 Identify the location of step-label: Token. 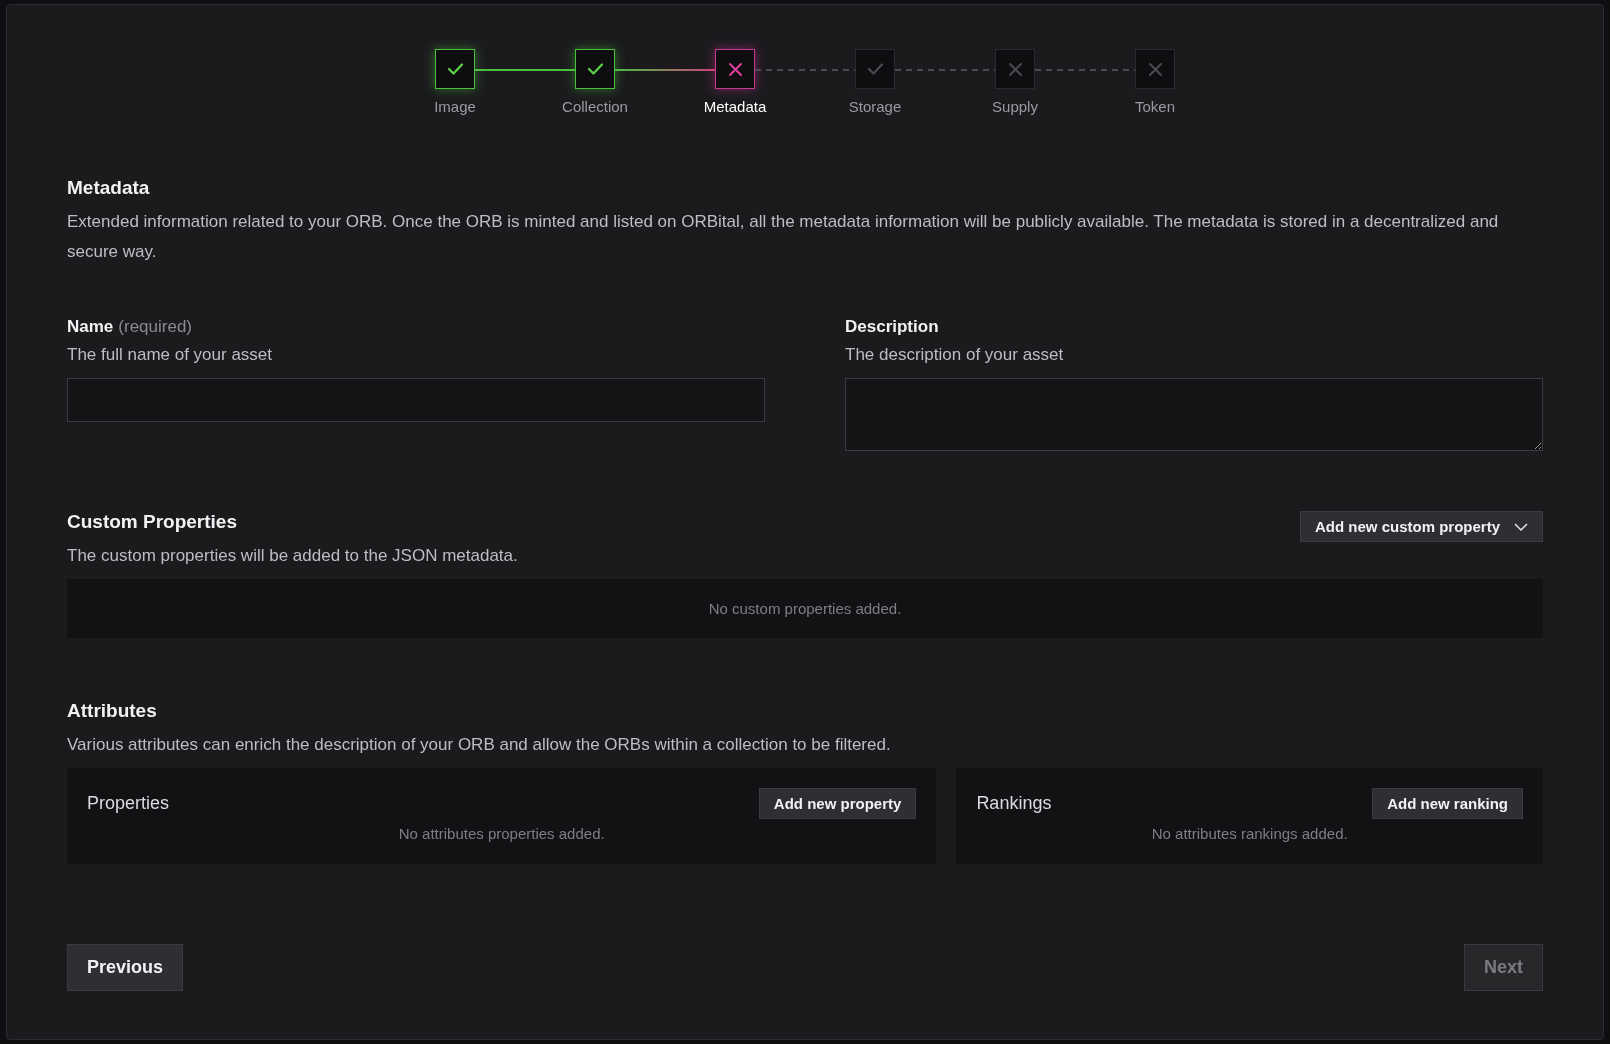
(1155, 106).